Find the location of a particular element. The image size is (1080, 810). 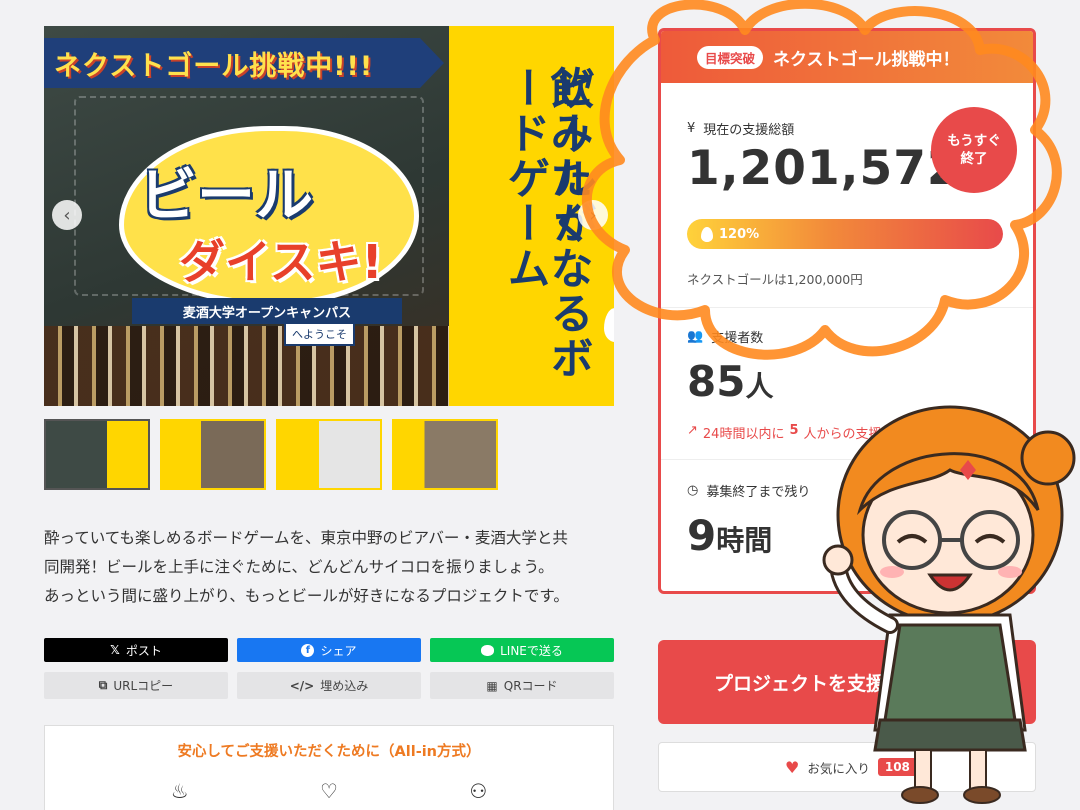

favorite-label: お気に入り is located at coordinates (838, 768).